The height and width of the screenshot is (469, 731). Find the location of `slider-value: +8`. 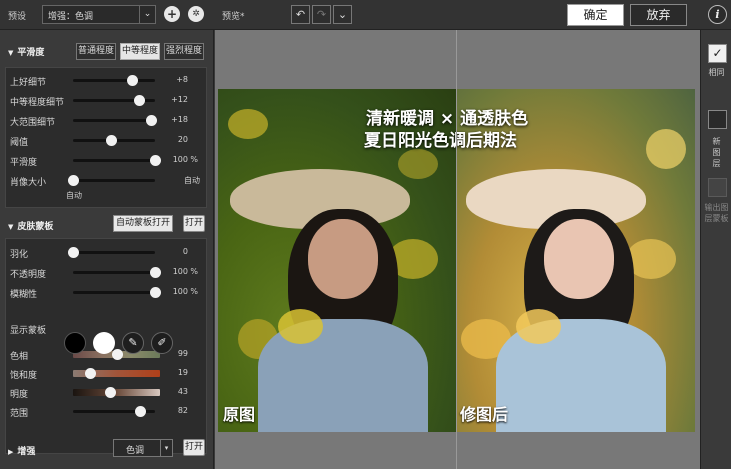

slider-value: +8 is located at coordinates (182, 79).